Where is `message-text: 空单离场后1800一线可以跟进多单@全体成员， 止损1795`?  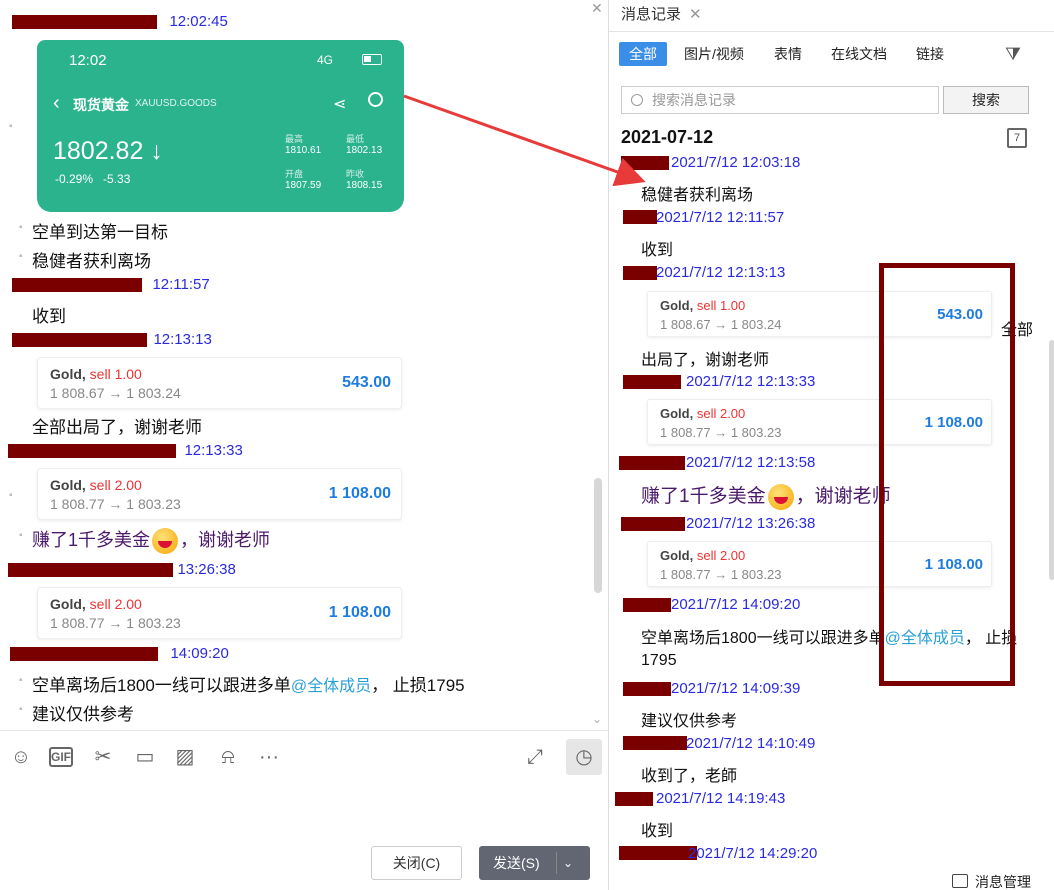 message-text: 空单离场后1800一线可以跟进多单@全体成员， 止损1795 is located at coordinates (242, 683).